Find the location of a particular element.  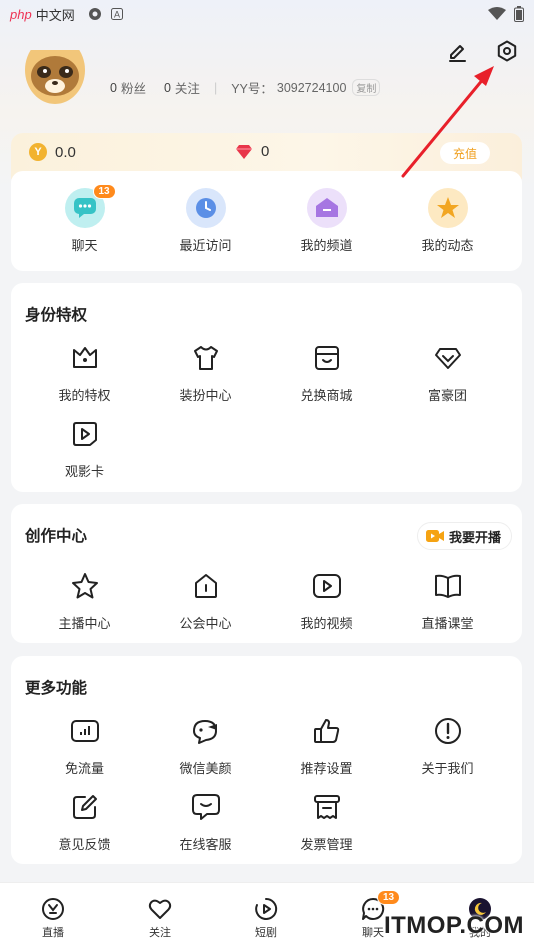

creator-item-label: 直播课堂 is located at coordinates (447, 623).